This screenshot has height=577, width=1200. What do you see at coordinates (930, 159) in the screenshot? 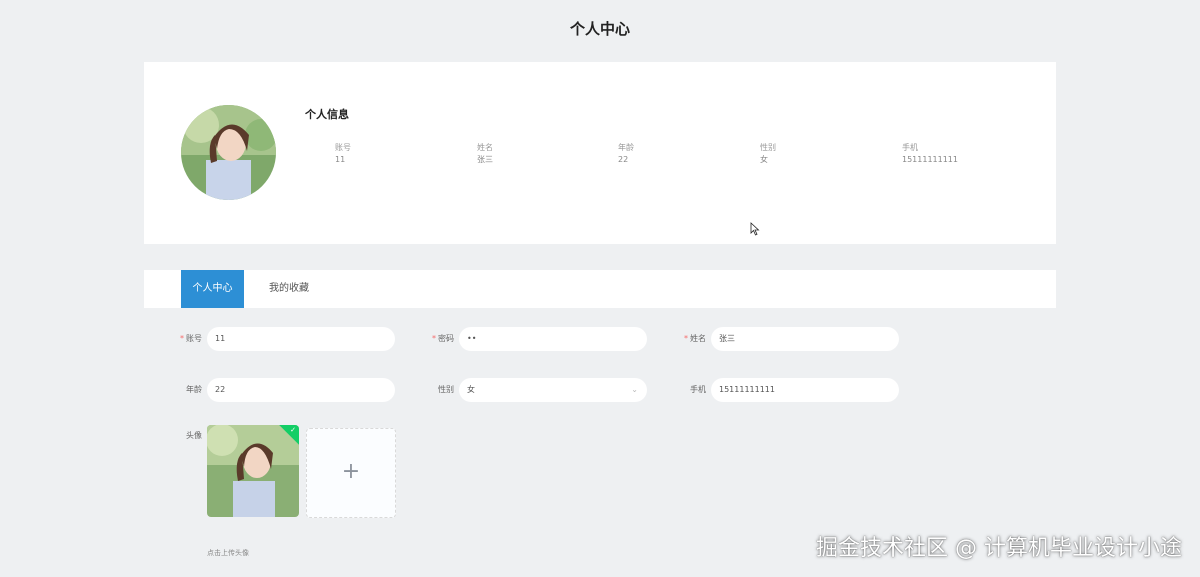
I see `info-value: 15111111111` at bounding box center [930, 159].